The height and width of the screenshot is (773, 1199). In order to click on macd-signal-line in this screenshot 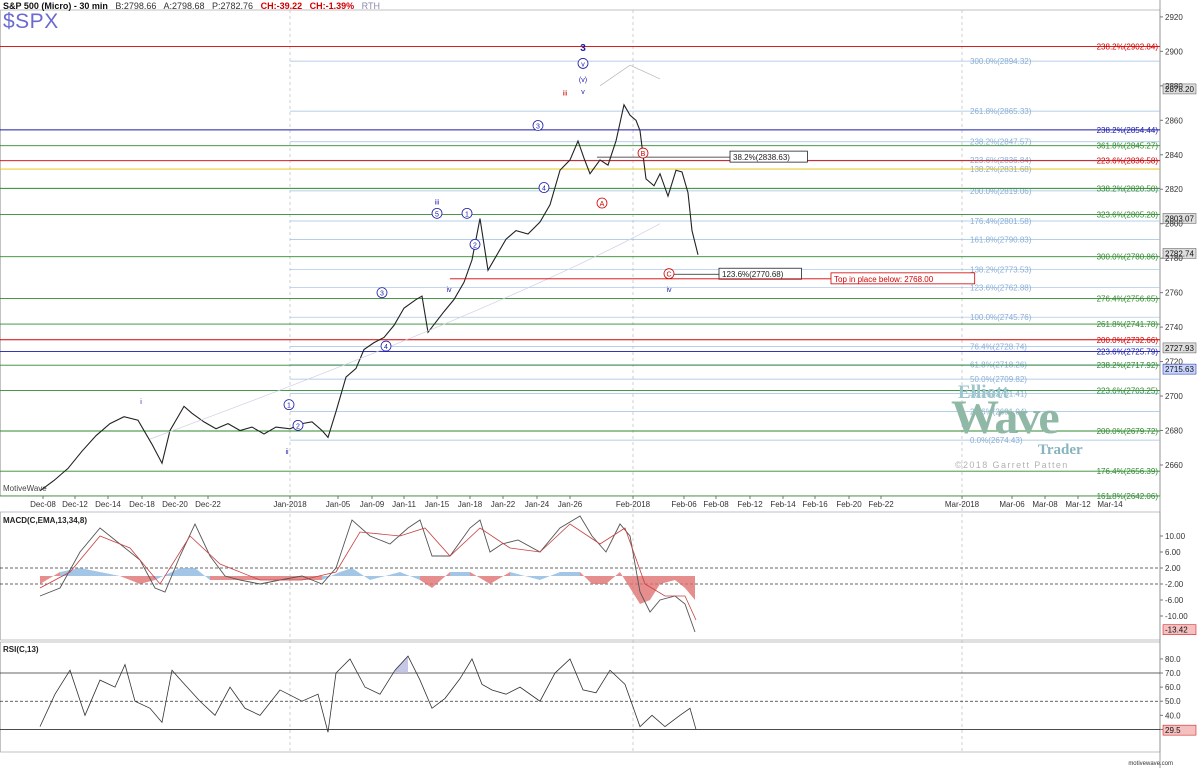, I will do `click(368, 572)`.